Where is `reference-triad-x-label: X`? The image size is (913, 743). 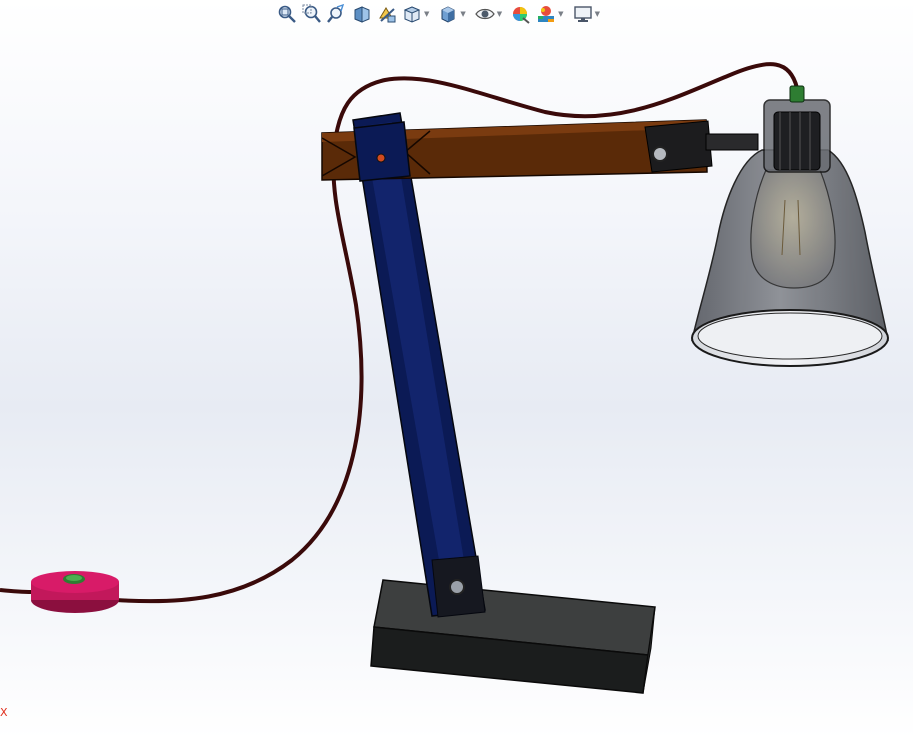
reference-triad-x-label: X is located at coordinates (4, 712).